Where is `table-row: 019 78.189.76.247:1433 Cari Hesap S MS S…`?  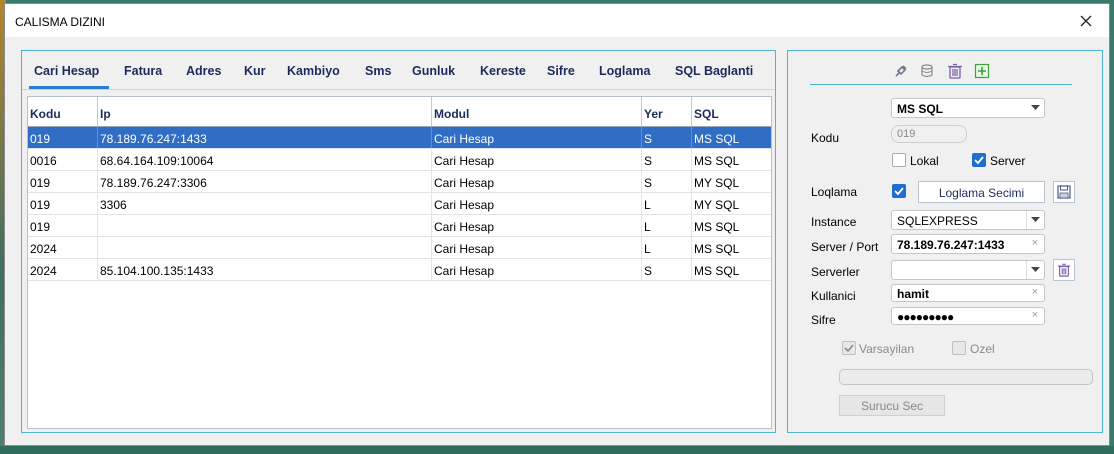 table-row: 019 78.189.76.247:1433 Cari Hesap S MS S… is located at coordinates (399, 138).